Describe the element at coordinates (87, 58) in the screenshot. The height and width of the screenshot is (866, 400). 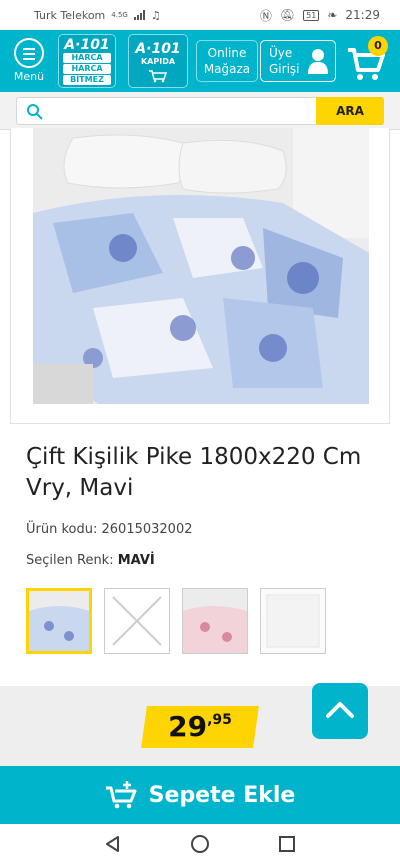
I see `logo-line-1: HARCA` at that location.